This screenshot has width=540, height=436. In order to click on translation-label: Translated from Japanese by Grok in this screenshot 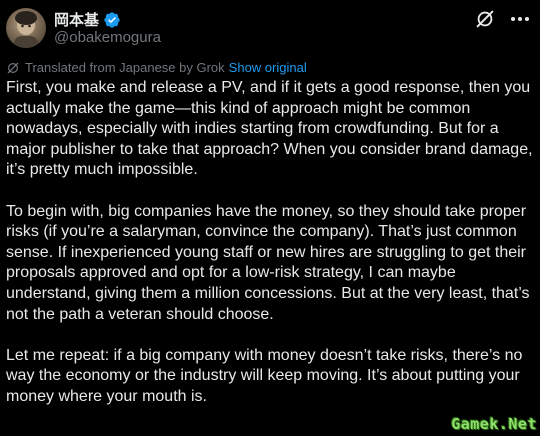, I will do `click(125, 67)`.